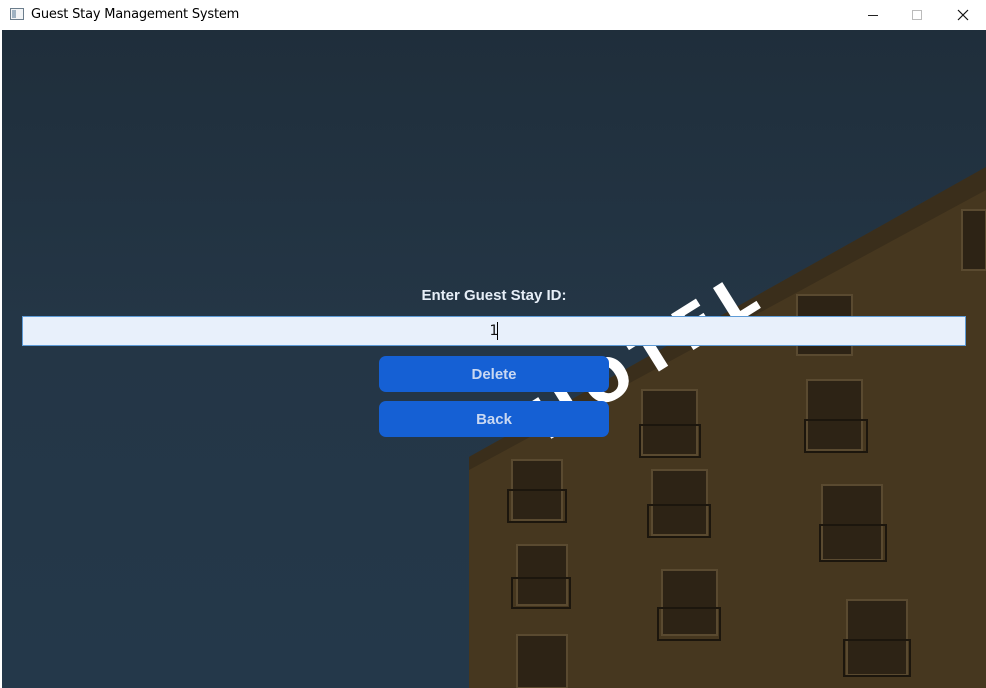 This screenshot has height=688, width=986. I want to click on guest-stay-id-input, so click(494, 331).